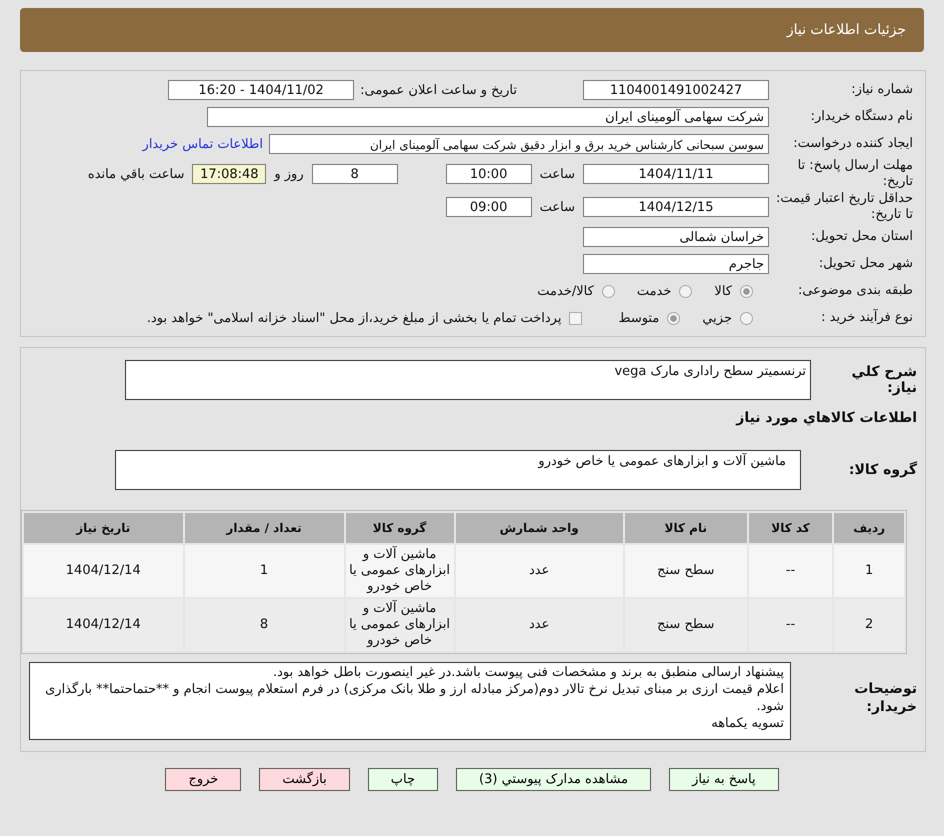 The width and height of the screenshot is (944, 836). I want to click on field-label: نوع فرآیند خرید :, so click(866, 318).